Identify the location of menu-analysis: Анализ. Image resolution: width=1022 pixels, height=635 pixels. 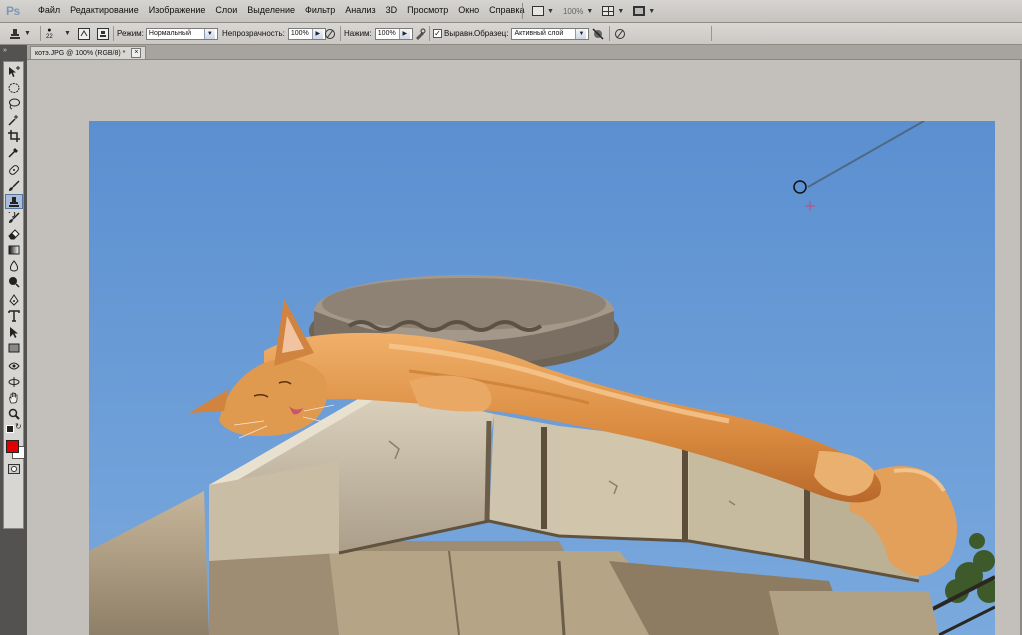
(360, 10).